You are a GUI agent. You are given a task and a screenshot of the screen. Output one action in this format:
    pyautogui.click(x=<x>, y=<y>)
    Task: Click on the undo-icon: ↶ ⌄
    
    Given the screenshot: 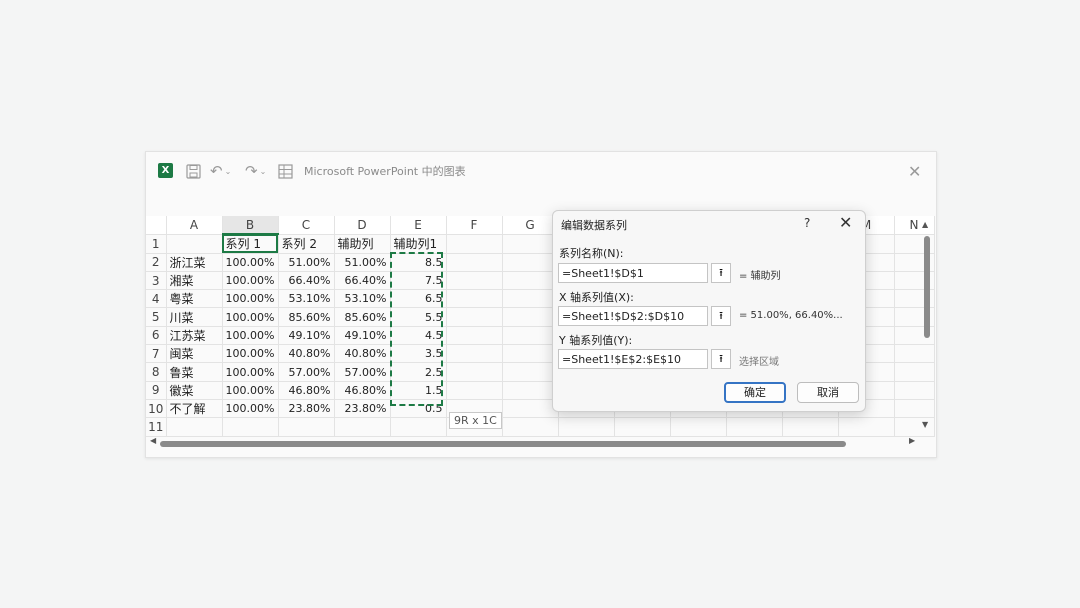 What is the action you would take?
    pyautogui.click(x=220, y=171)
    